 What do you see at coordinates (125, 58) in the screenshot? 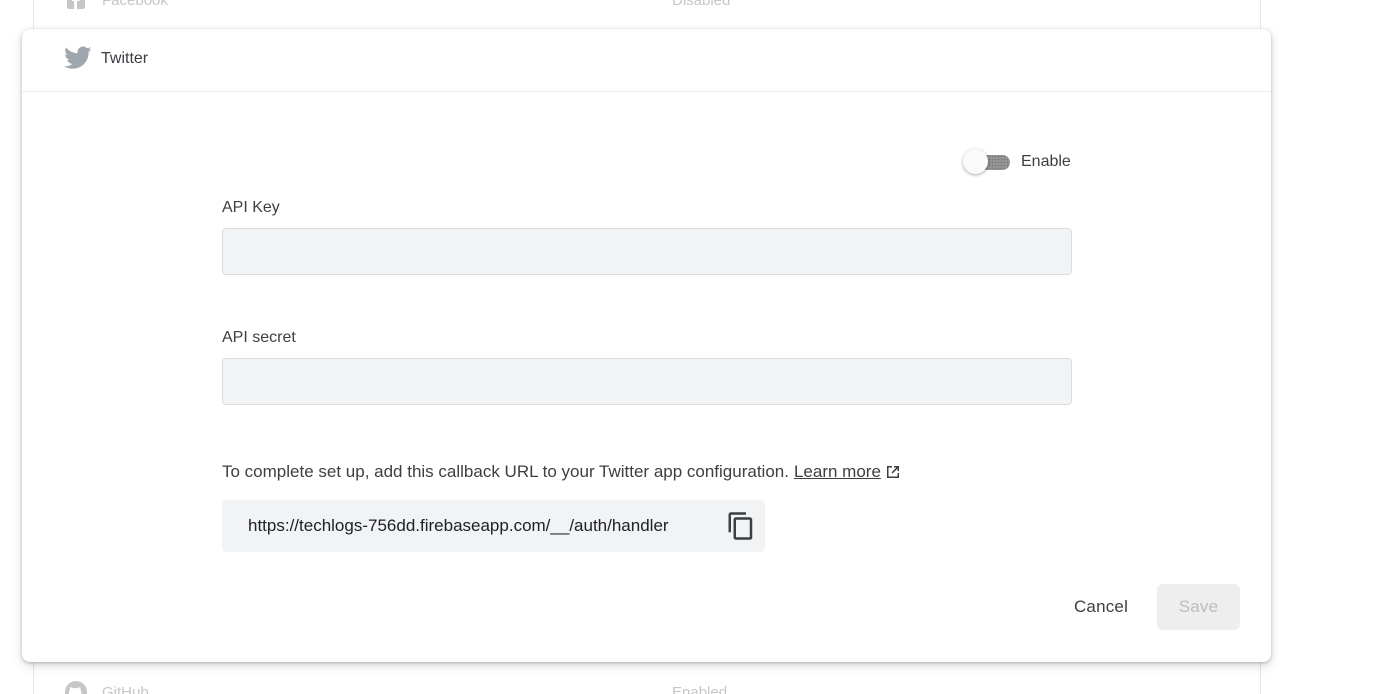
I see `provider-title: Twitter` at bounding box center [125, 58].